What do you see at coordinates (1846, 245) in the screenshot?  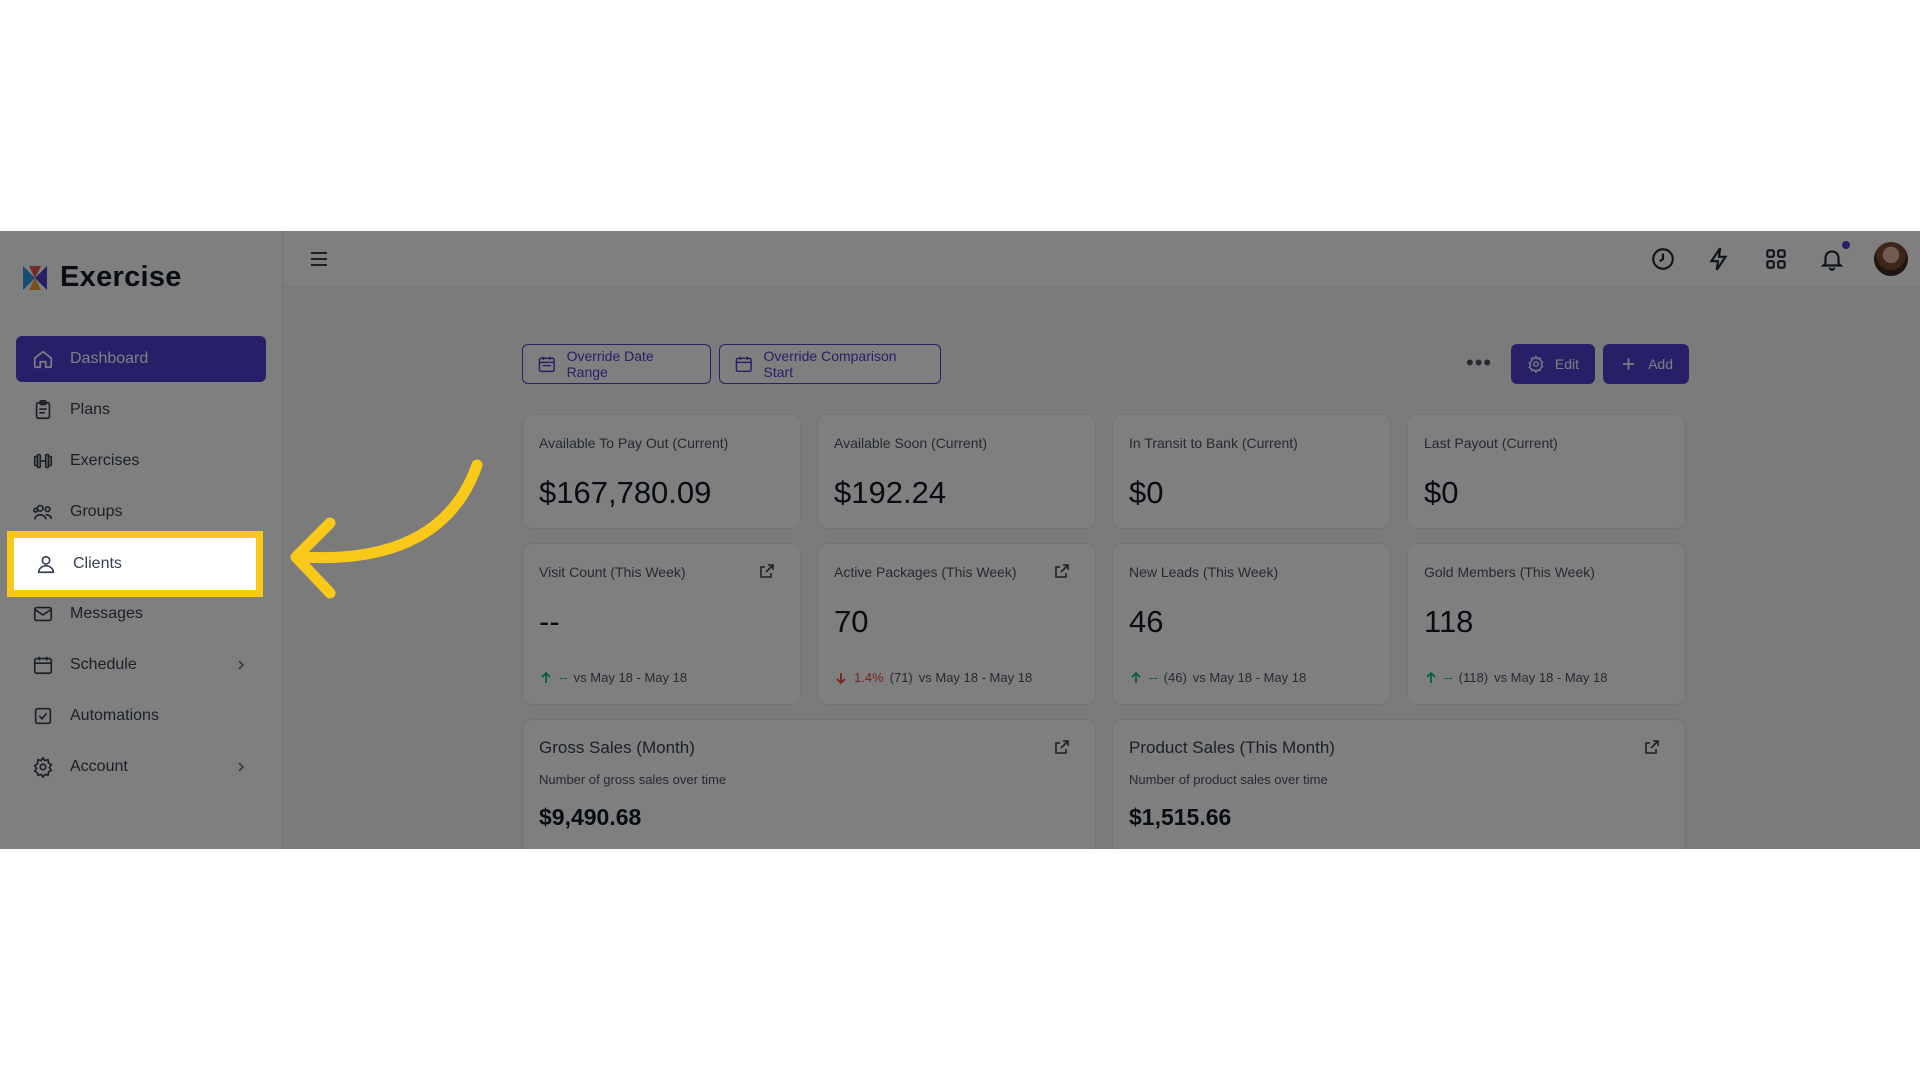 I see `notification-dot` at bounding box center [1846, 245].